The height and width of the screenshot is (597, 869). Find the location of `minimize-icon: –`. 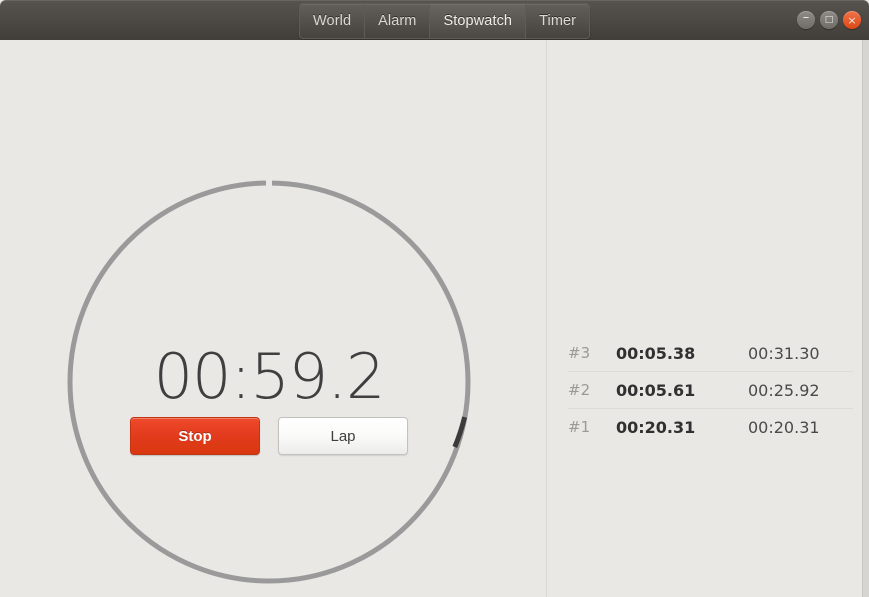

minimize-icon: – is located at coordinates (806, 17).